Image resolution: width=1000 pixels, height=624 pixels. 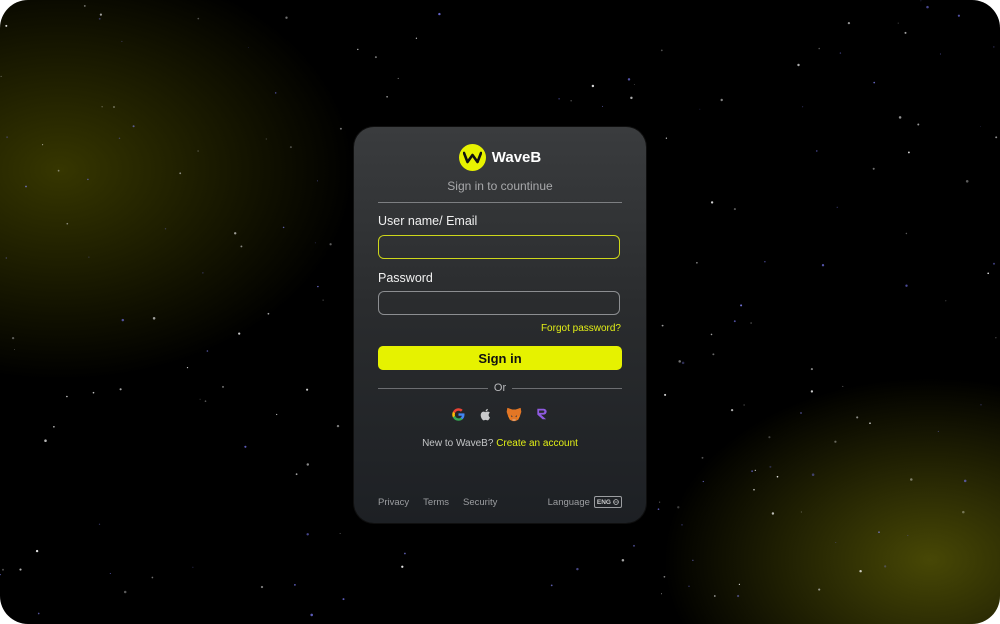 What do you see at coordinates (436, 502) in the screenshot?
I see `terms-link: Terms` at bounding box center [436, 502].